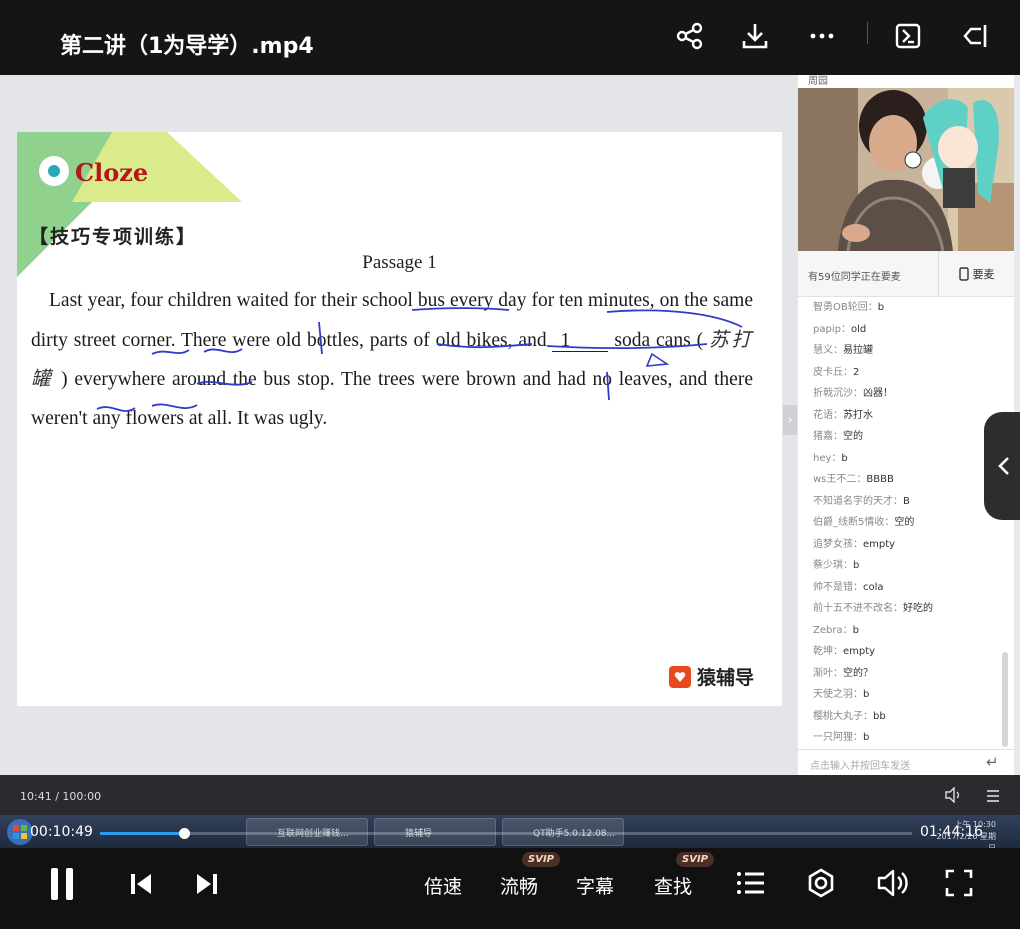 The width and height of the screenshot is (1020, 929). What do you see at coordinates (843, 716) in the screenshot?
I see `chat-username: 樱桃大丸子：` at bounding box center [843, 716].